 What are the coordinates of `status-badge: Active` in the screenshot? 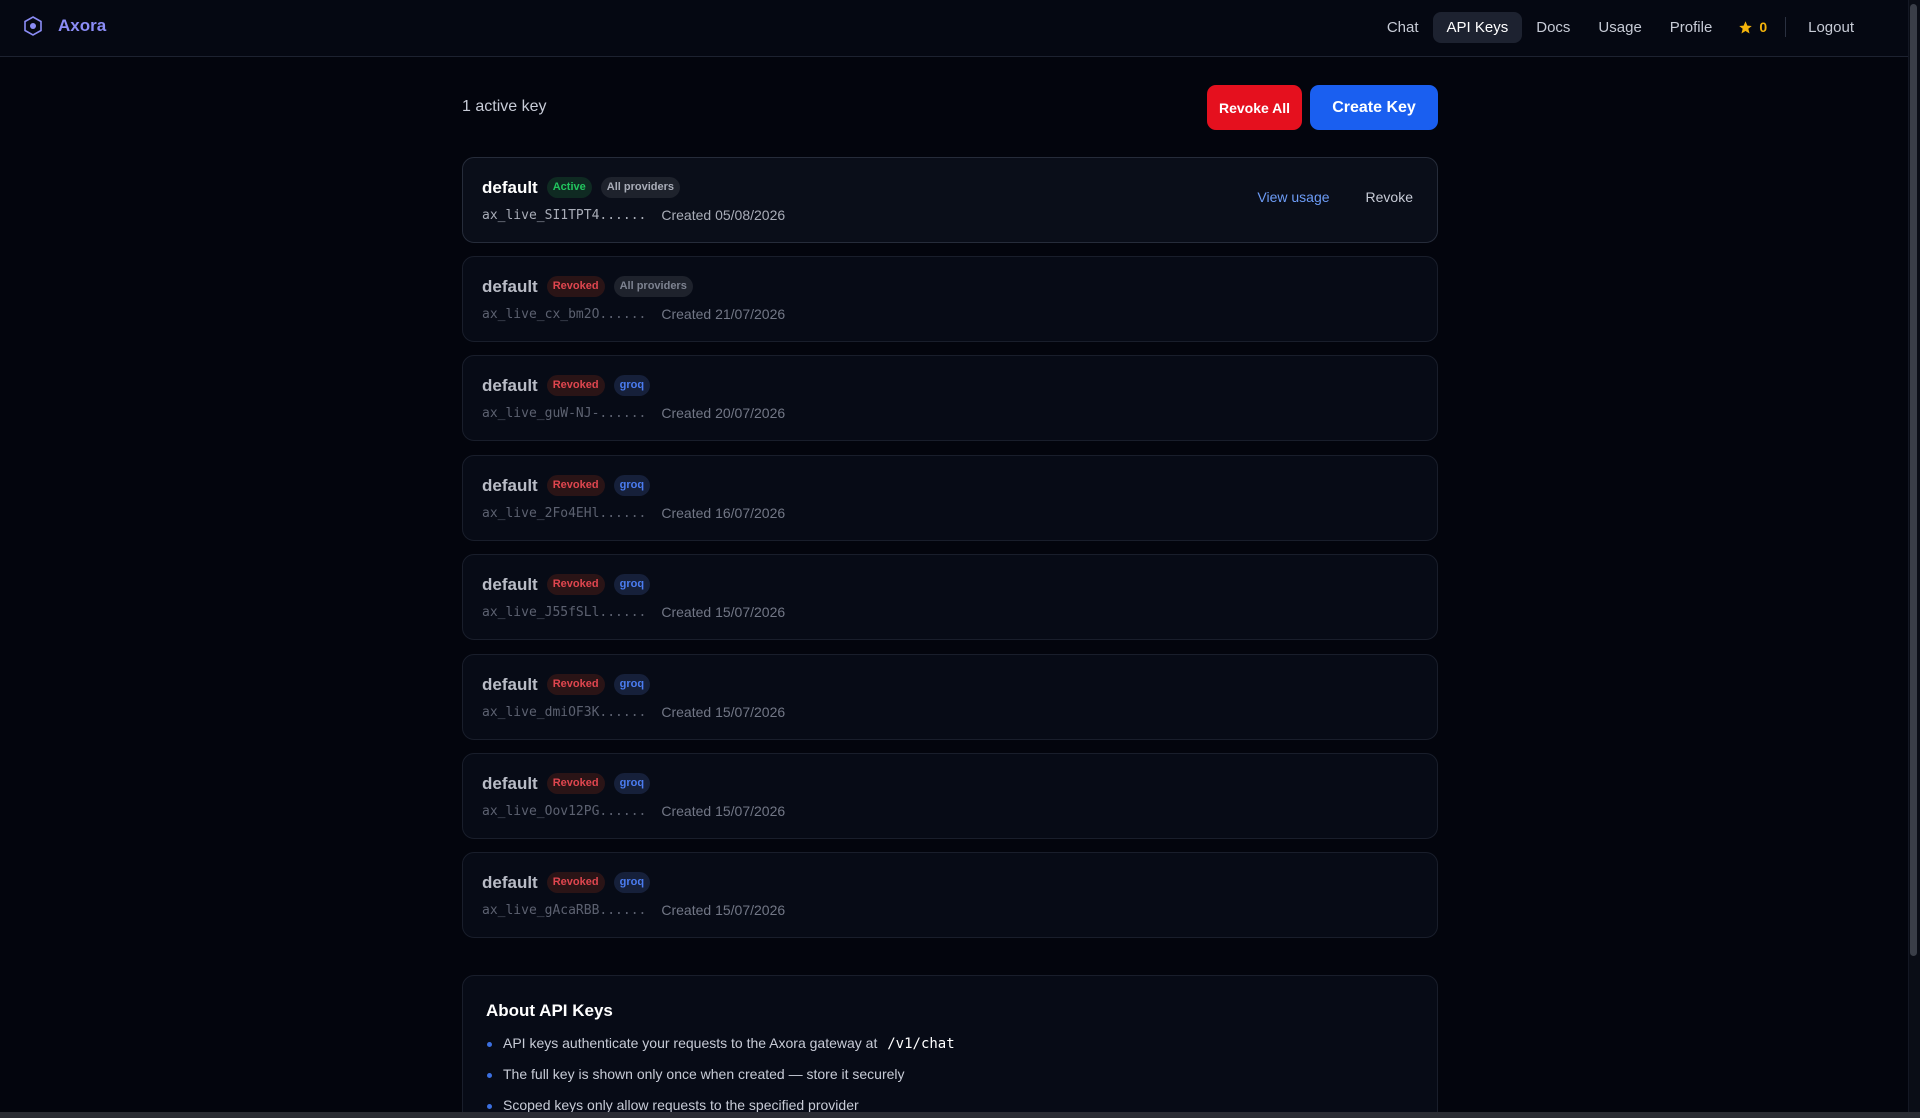 It's located at (569, 187).